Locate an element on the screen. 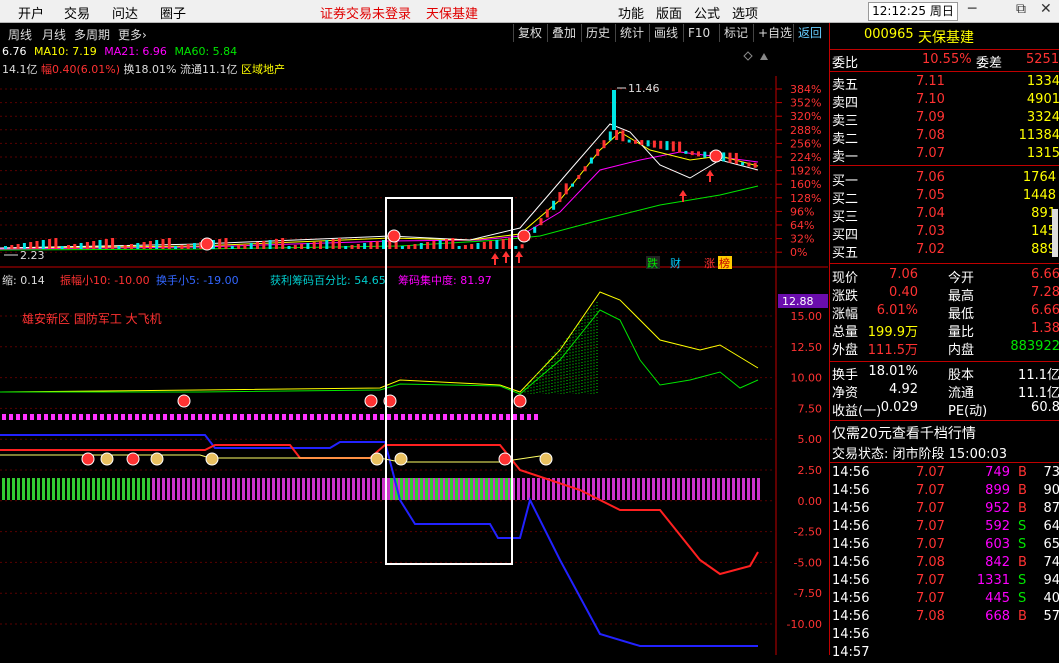  y-tick-label: 256% is located at coordinates (805, 143).